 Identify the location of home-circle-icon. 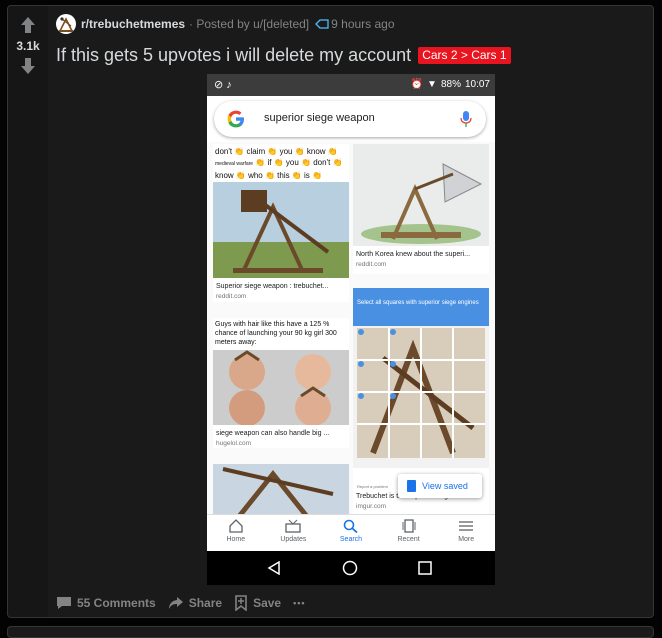
(350, 568).